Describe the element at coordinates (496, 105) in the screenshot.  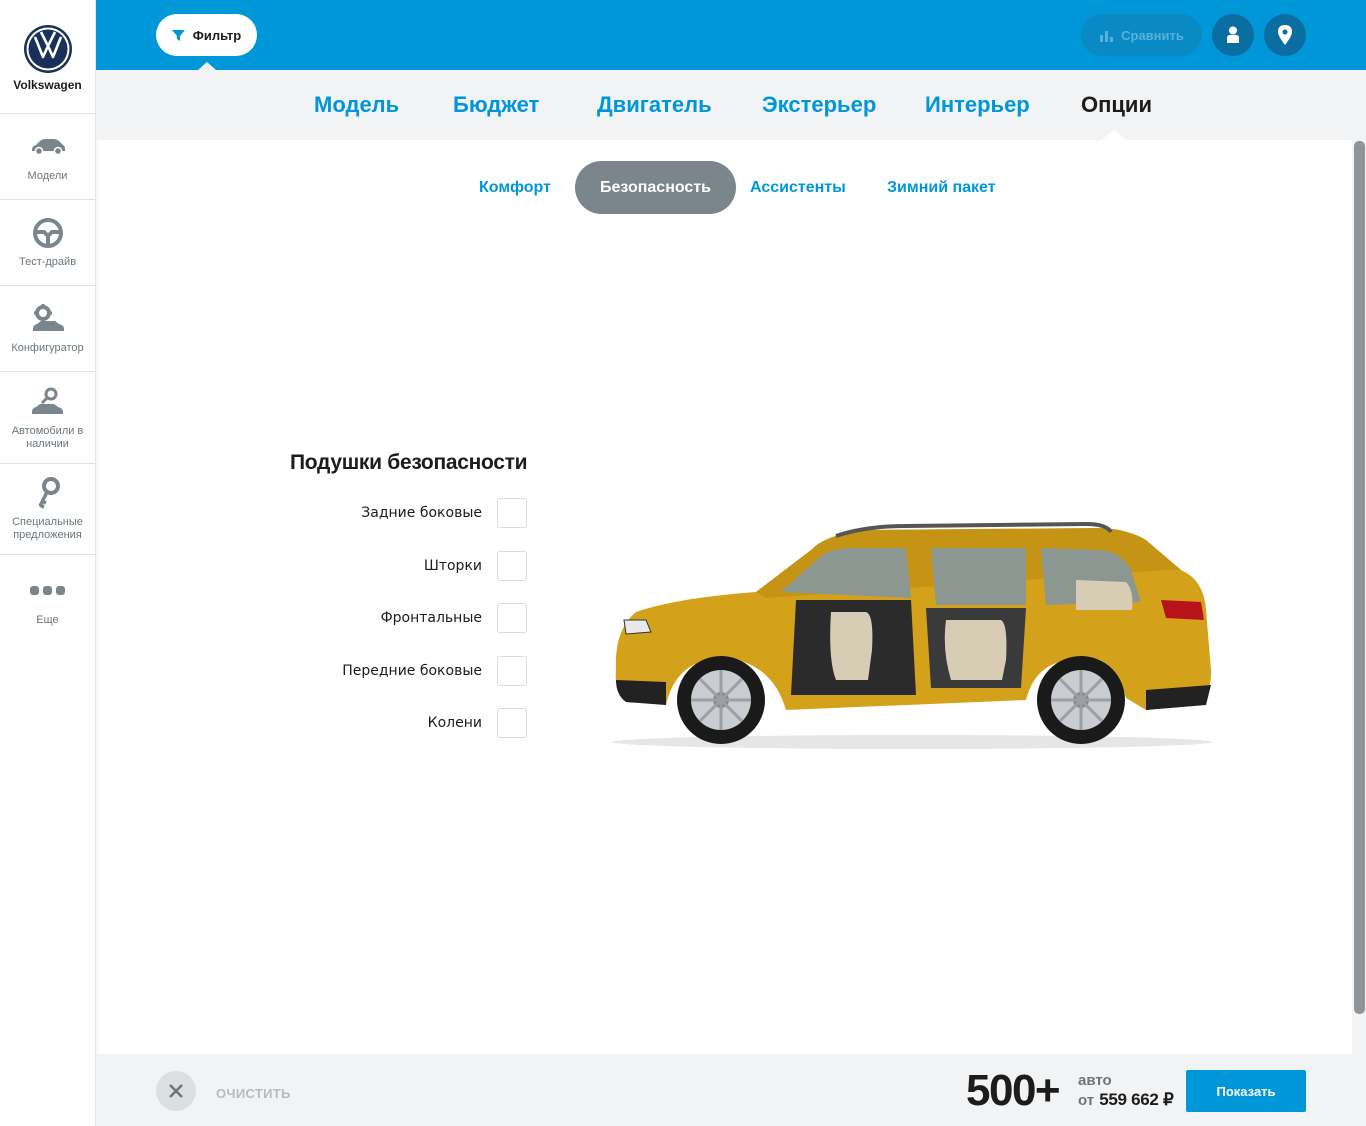
I see `tab-budget: Бюджет` at that location.